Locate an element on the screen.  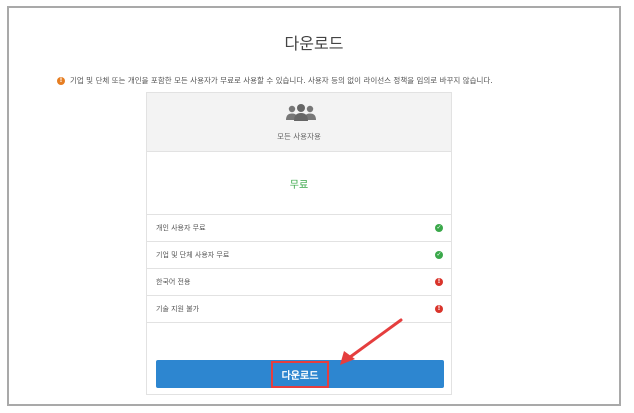
feature-row: 한국어 전용 ! is located at coordinates (299, 282).